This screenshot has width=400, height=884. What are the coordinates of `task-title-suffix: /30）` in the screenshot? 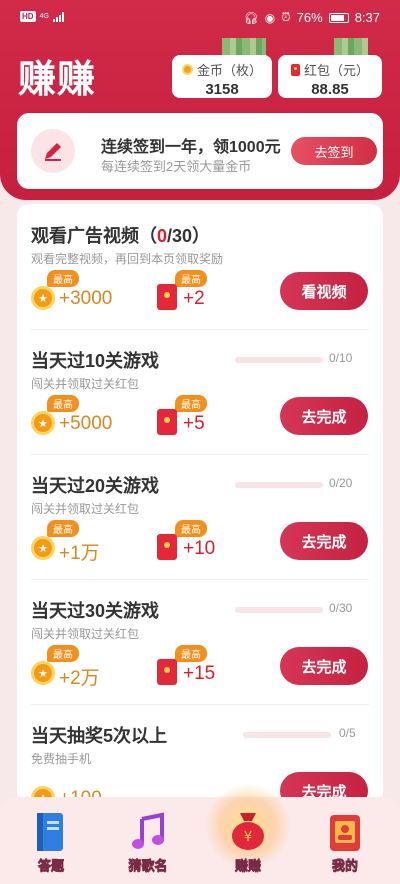 It's located at (189, 236).